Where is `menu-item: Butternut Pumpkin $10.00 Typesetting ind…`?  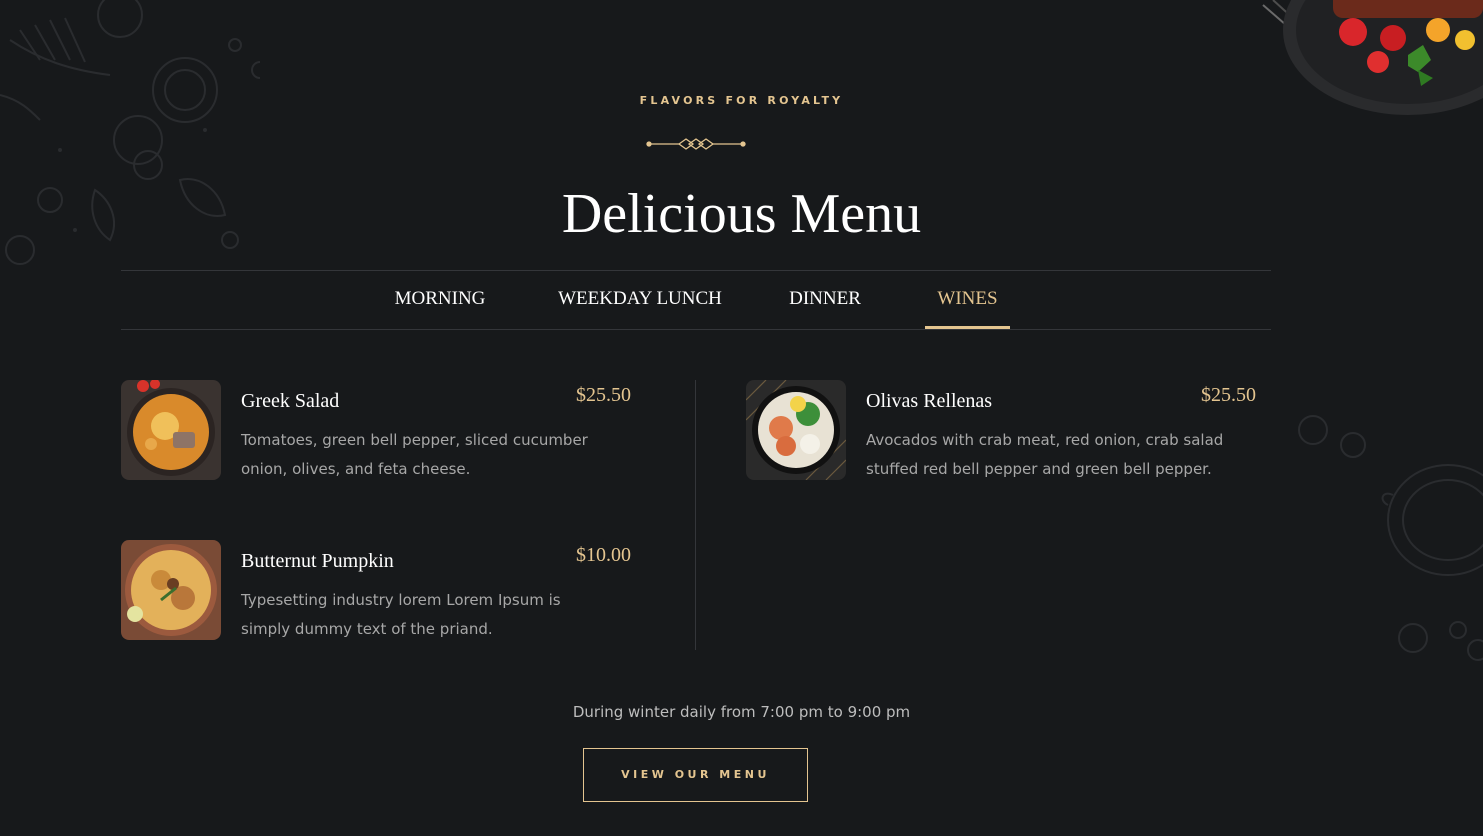
menu-item: Butternut Pumpkin $10.00 Typesetting ind… is located at coordinates (376, 595).